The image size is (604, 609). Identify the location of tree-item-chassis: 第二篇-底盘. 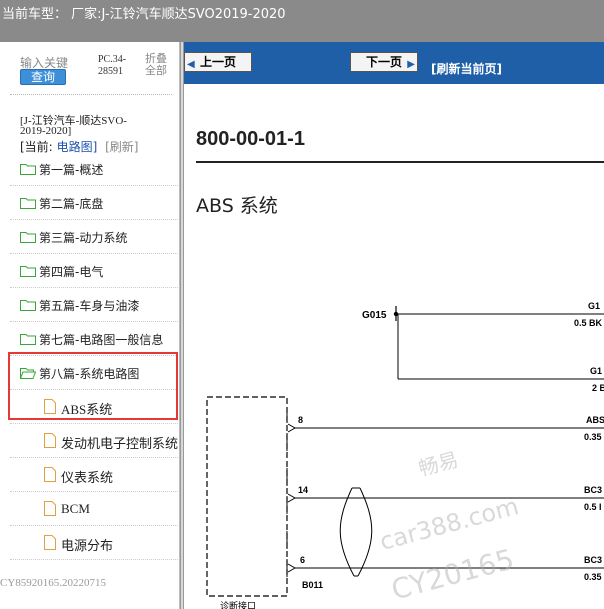
(94, 203).